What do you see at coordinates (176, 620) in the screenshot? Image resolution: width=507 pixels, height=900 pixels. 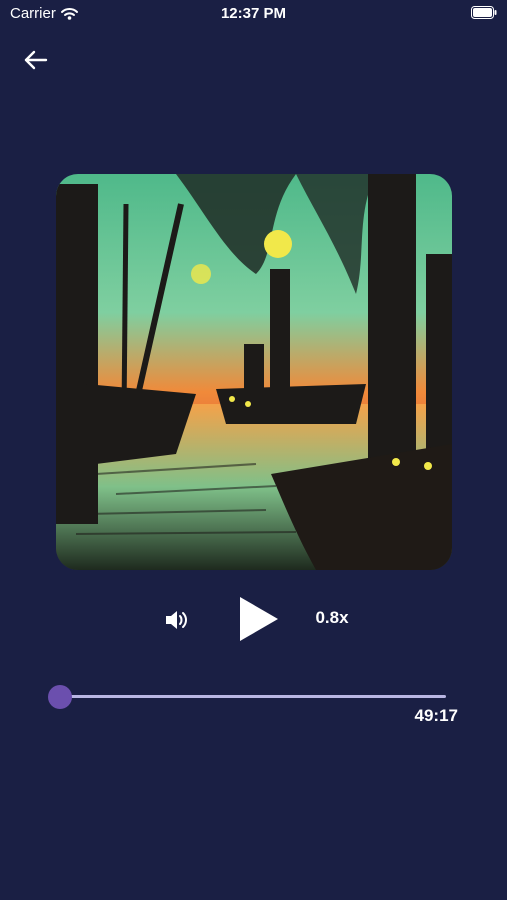 I see `volume-icon` at bounding box center [176, 620].